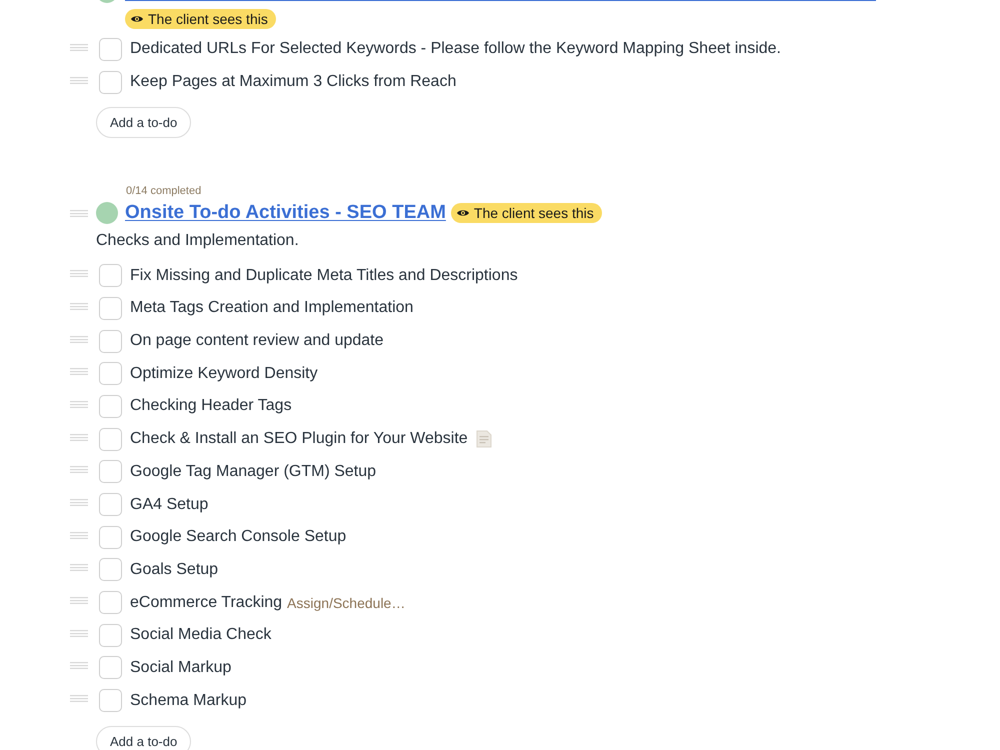  I want to click on todo-title: Meta Tags Creation and Implementation, so click(272, 308).